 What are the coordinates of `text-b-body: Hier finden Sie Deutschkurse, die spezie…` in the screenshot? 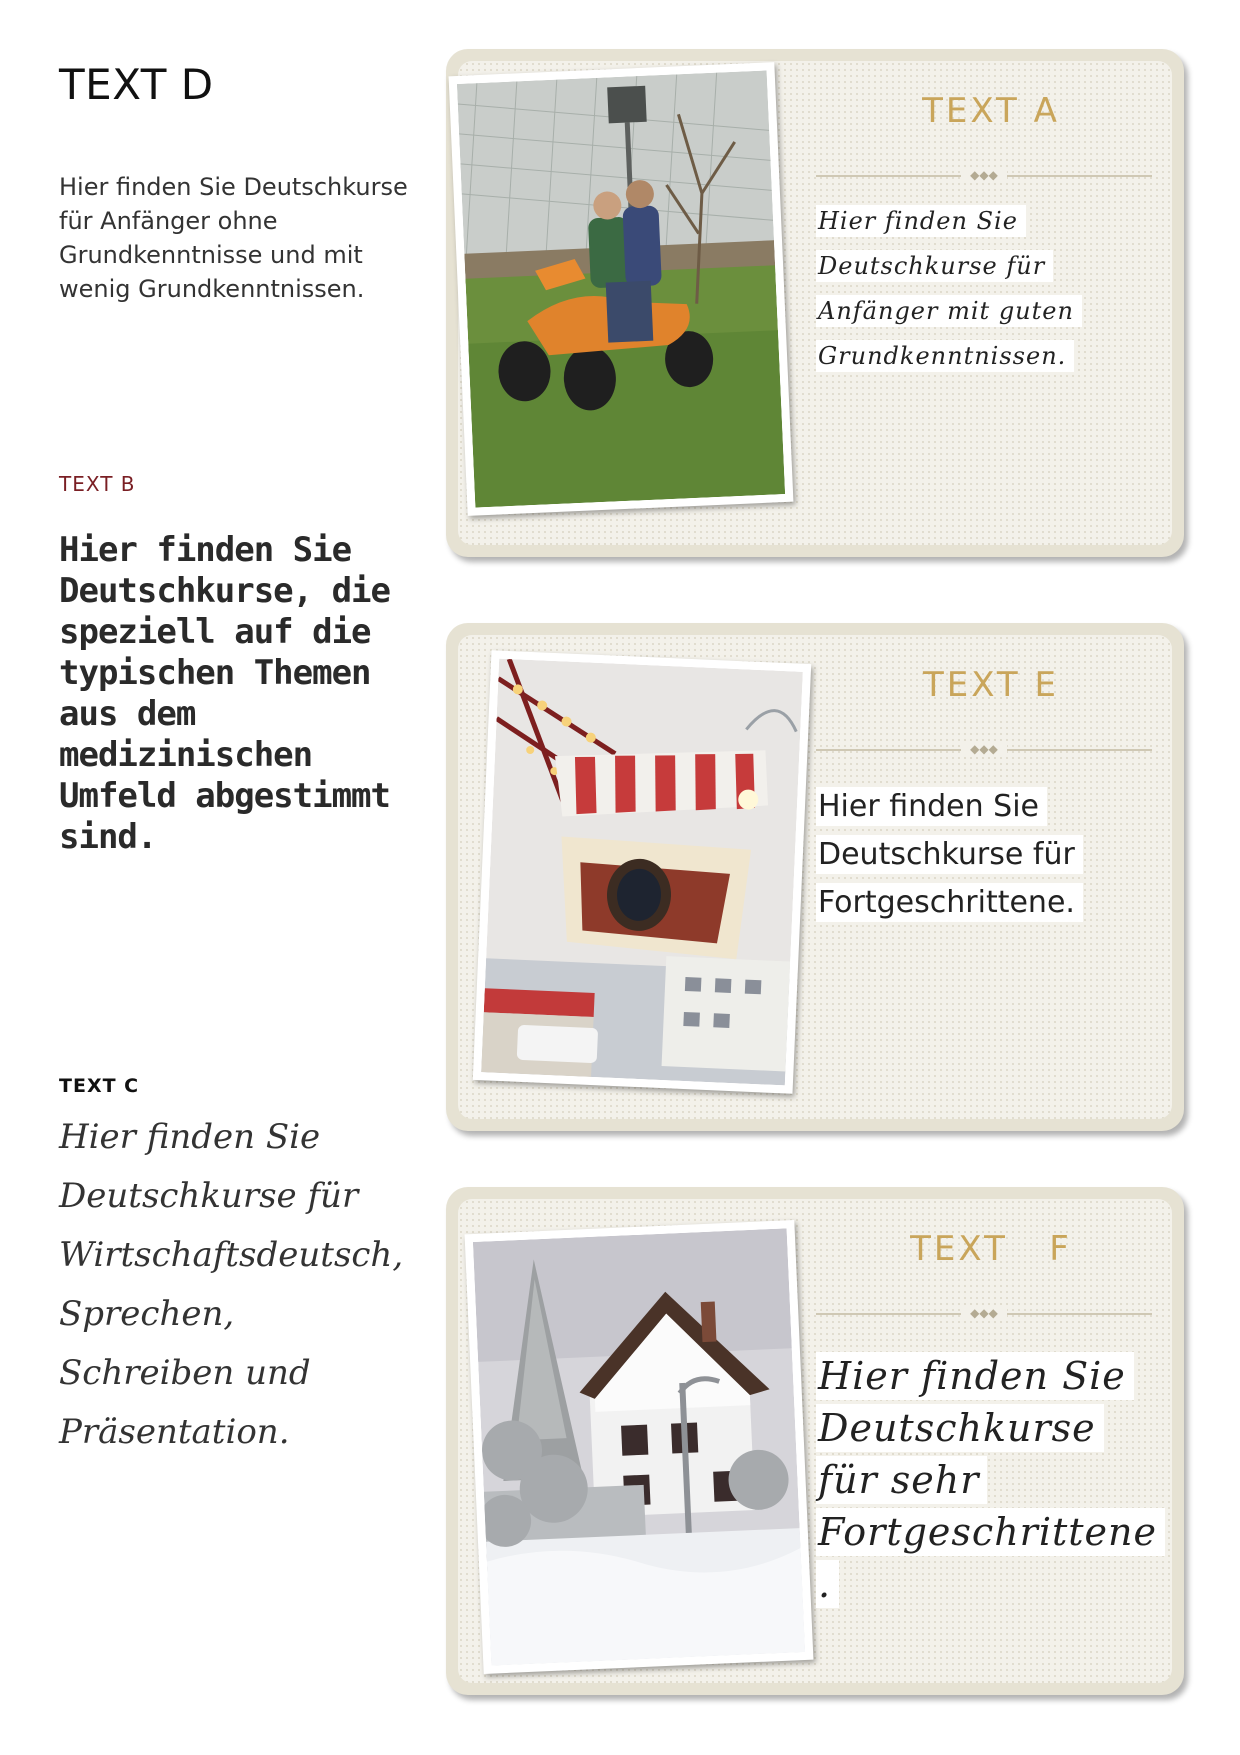 It's located at (225, 693).